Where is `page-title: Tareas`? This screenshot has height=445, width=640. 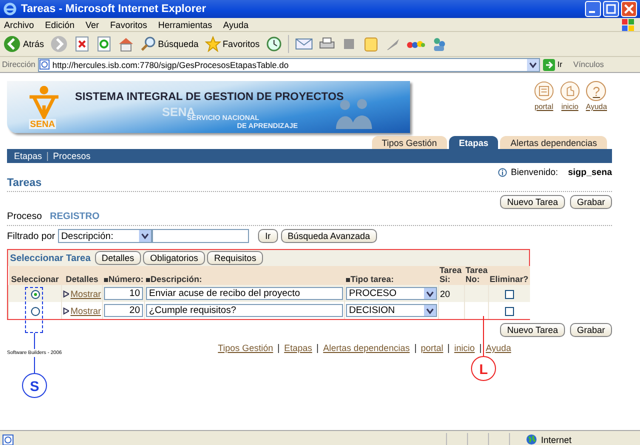 page-title: Tareas is located at coordinates (309, 184).